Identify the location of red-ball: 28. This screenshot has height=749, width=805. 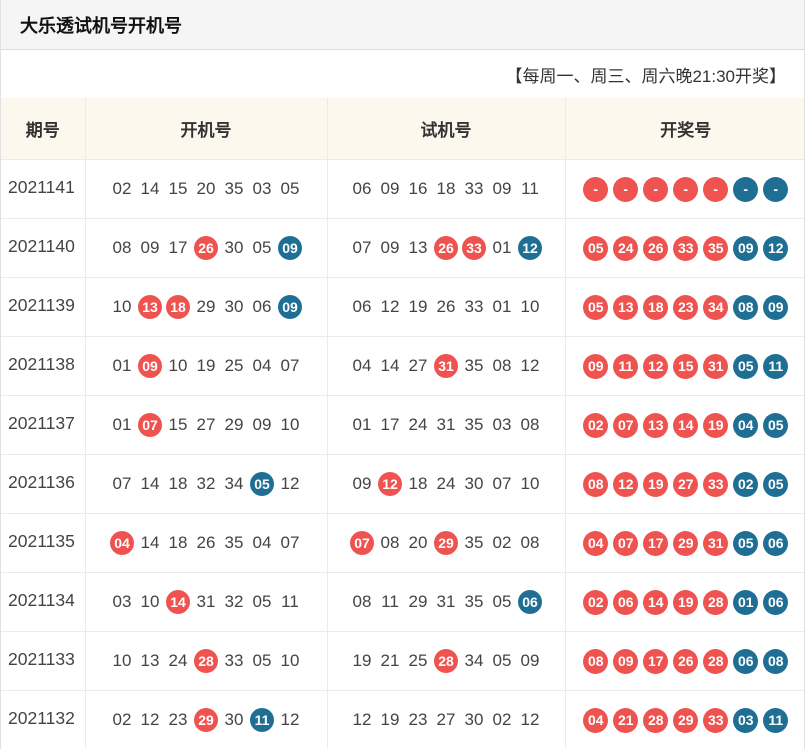
(716, 602).